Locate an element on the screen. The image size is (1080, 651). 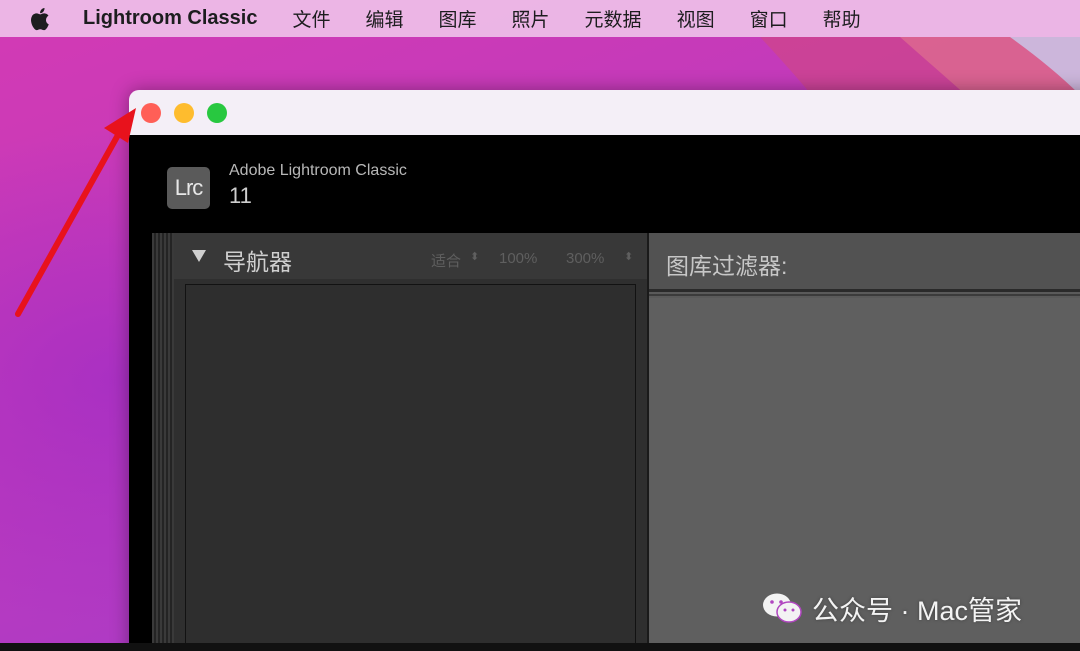
menu-metadata: 元数据 is located at coordinates (613, 18).